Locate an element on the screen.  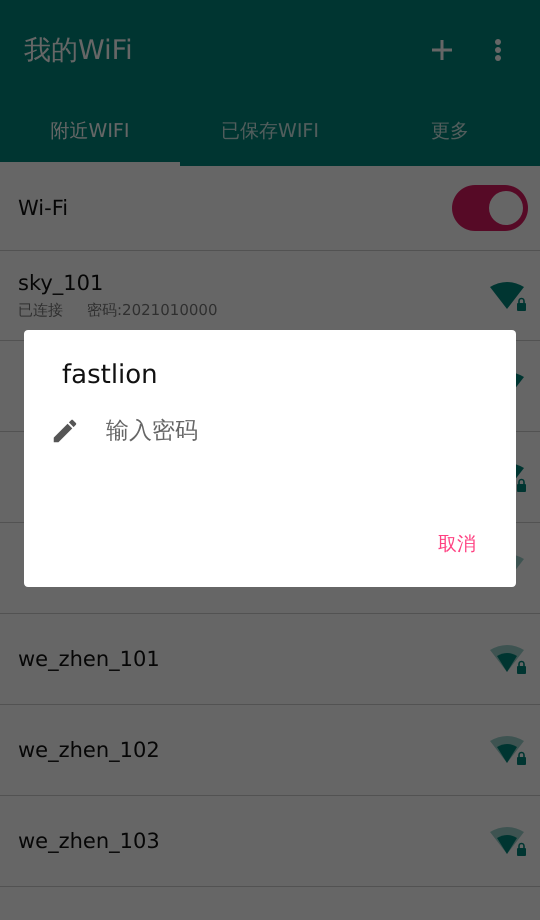
dialog-title: fastlion is located at coordinates (110, 375).